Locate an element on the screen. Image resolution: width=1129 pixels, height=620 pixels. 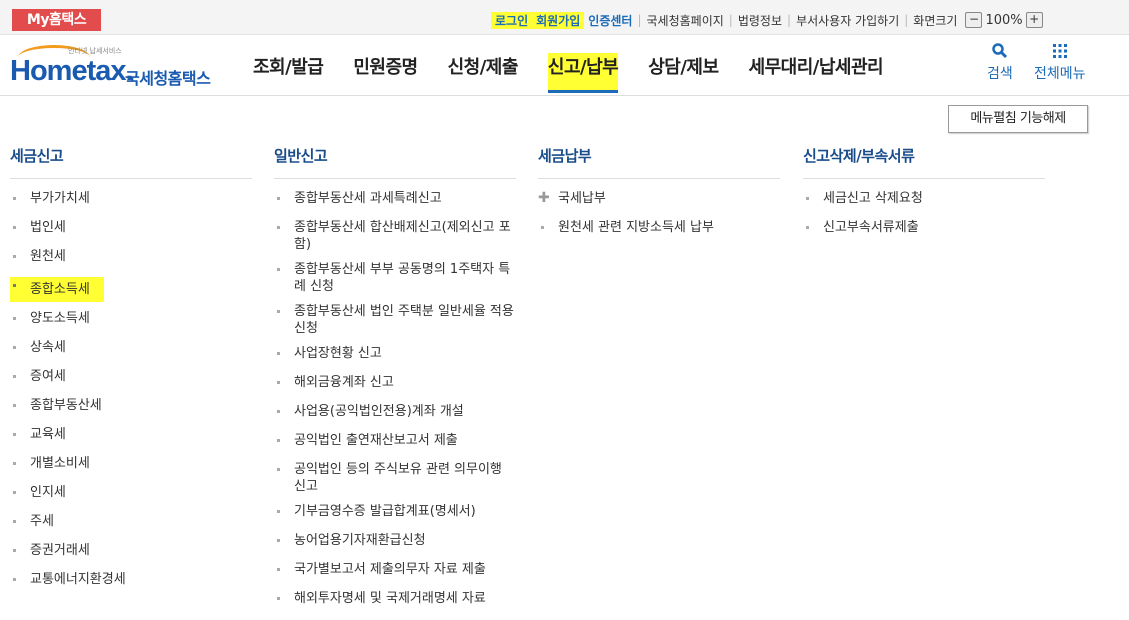
menu-item-label: 종합부동산세 법인 주택분 일반세율 적용 신청 is located at coordinates (404, 320).